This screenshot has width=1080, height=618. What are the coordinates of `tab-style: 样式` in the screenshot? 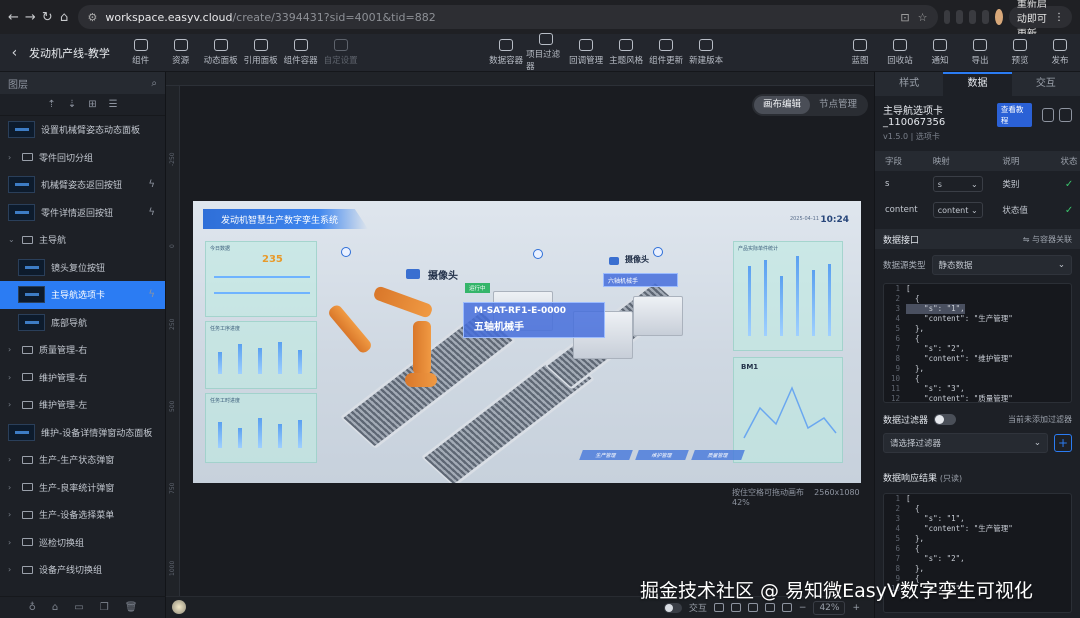 It's located at (909, 84).